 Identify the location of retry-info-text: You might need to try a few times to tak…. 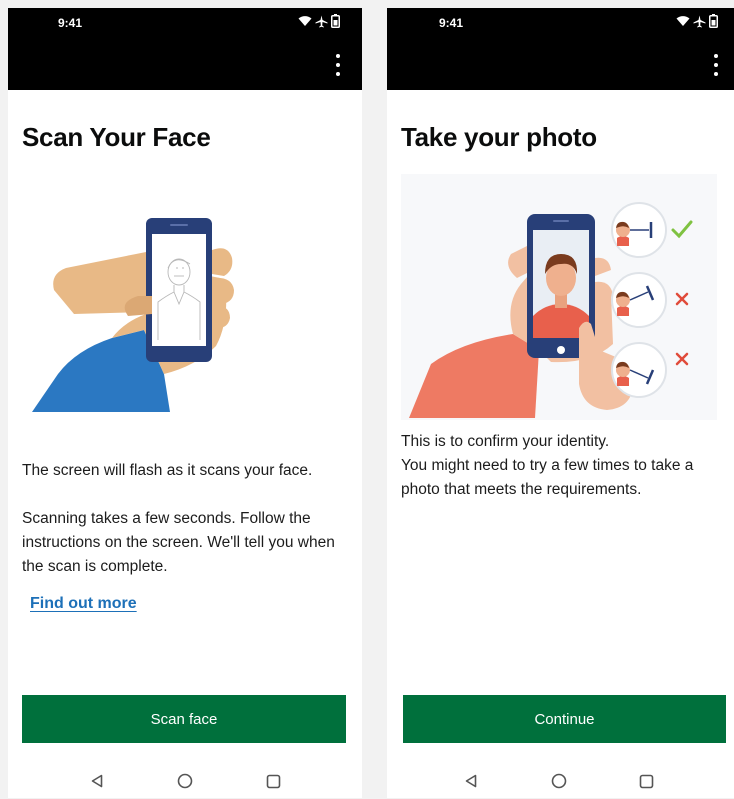
(547, 477).